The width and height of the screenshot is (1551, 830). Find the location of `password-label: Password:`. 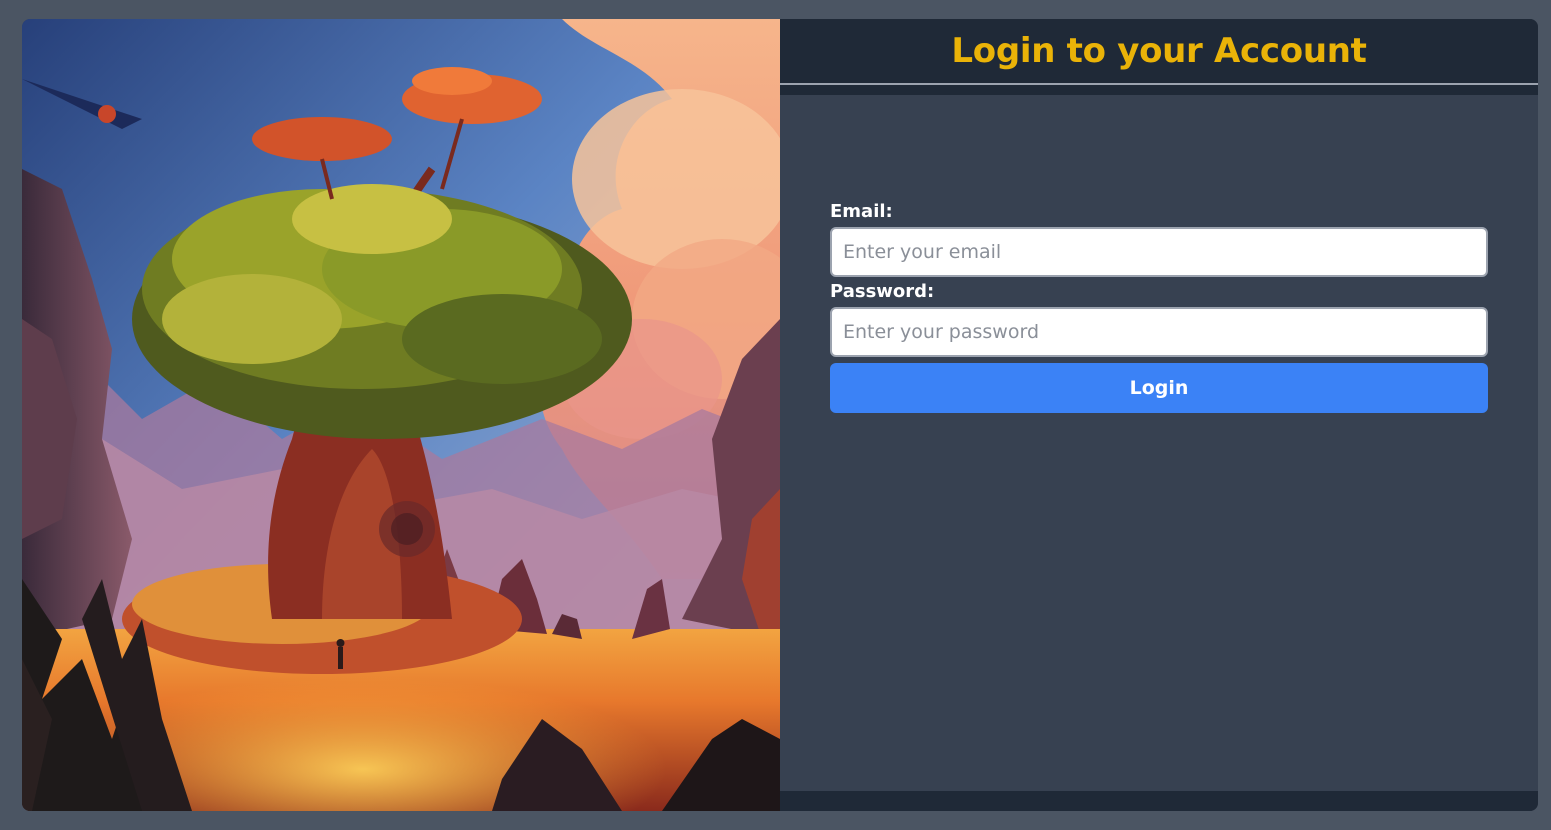

password-label: Password: is located at coordinates (882, 291).